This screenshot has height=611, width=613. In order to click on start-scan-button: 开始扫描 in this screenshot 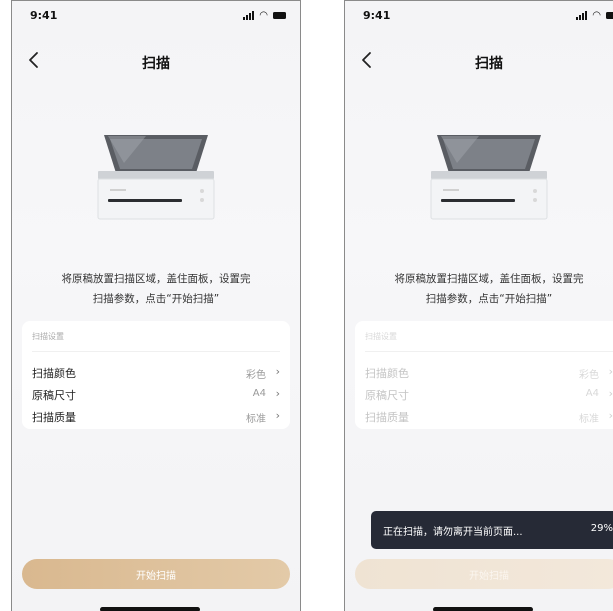, I will do `click(156, 574)`.